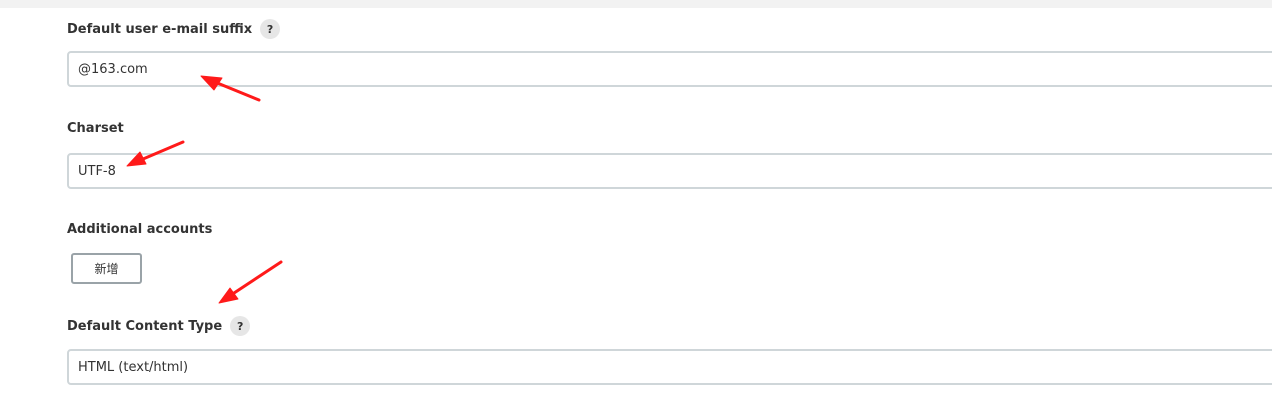 This screenshot has width=1272, height=418. Describe the element at coordinates (636, 4) in the screenshot. I see `top-bar` at that location.